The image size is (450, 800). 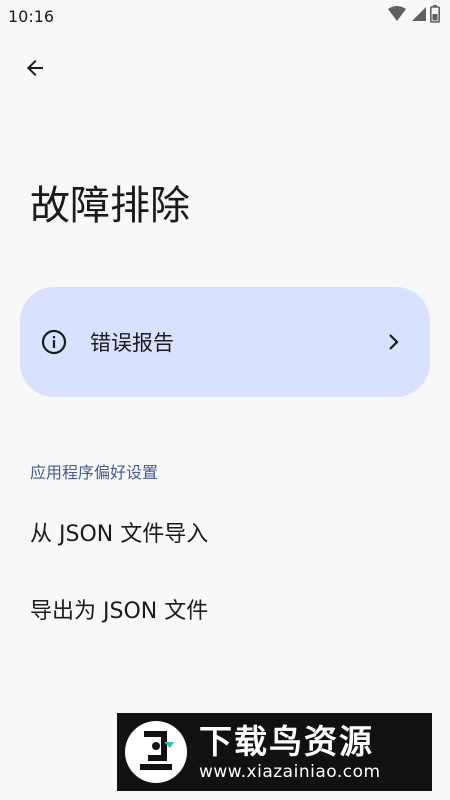 What do you see at coordinates (54, 342) in the screenshot?
I see `info-icon` at bounding box center [54, 342].